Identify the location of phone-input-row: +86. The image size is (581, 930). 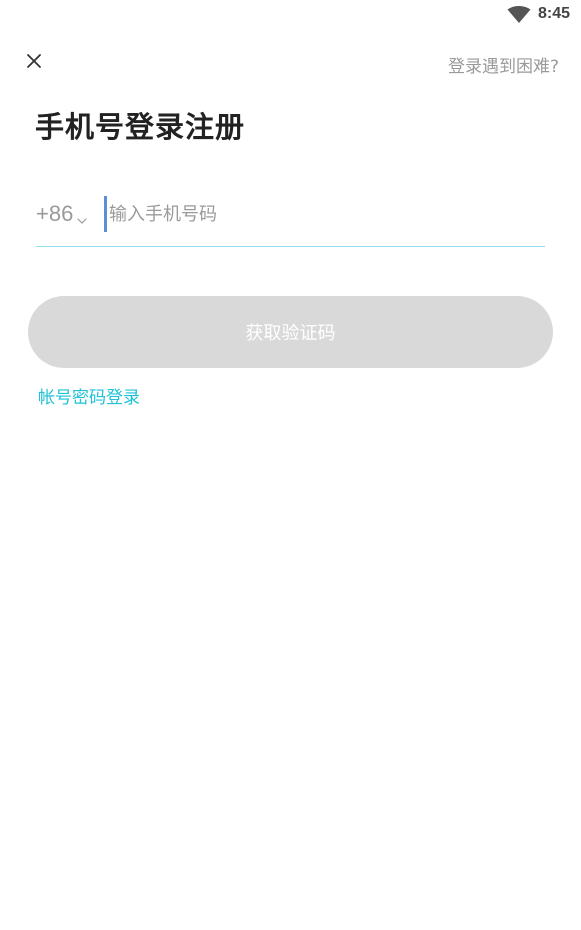
(290, 218).